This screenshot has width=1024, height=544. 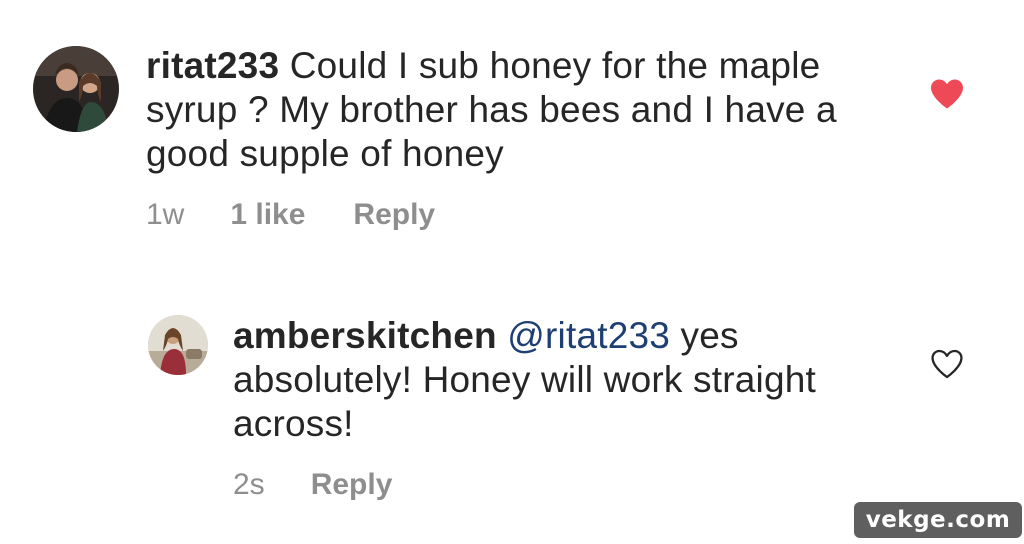 I want to click on timestamp: 2s, so click(x=249, y=484).